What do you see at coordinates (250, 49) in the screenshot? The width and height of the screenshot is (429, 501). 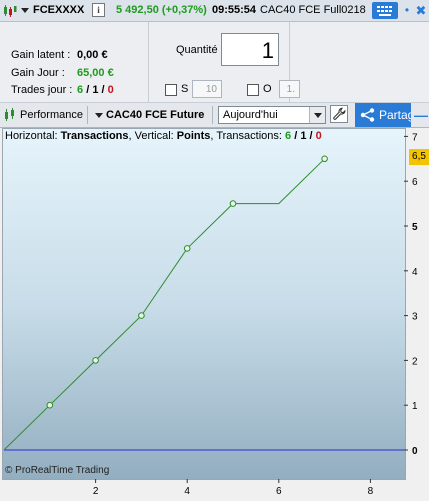 I see `quantity-input: 1` at bounding box center [250, 49].